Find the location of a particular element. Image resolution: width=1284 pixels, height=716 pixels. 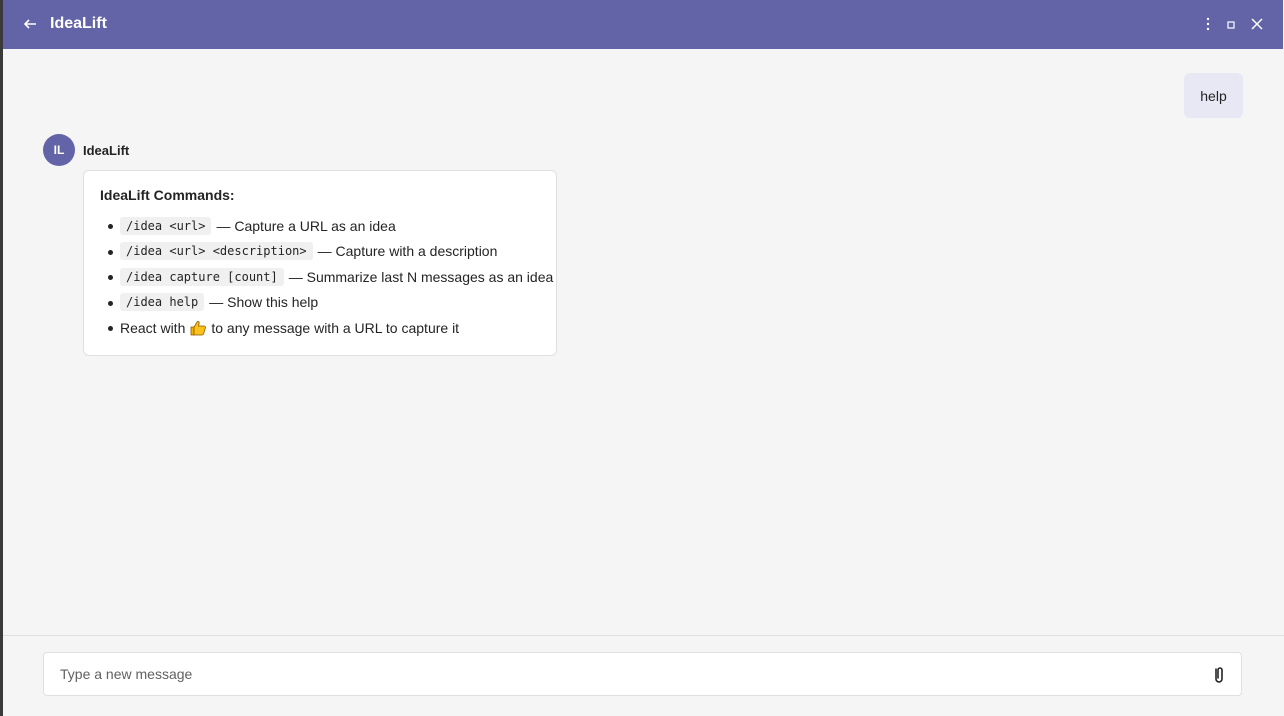

maximize-button is located at coordinates (1231, 24).